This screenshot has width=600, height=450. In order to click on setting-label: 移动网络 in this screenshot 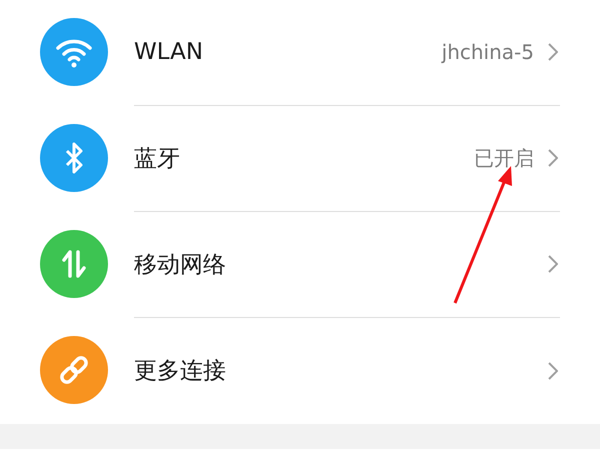, I will do `click(341, 264)`.